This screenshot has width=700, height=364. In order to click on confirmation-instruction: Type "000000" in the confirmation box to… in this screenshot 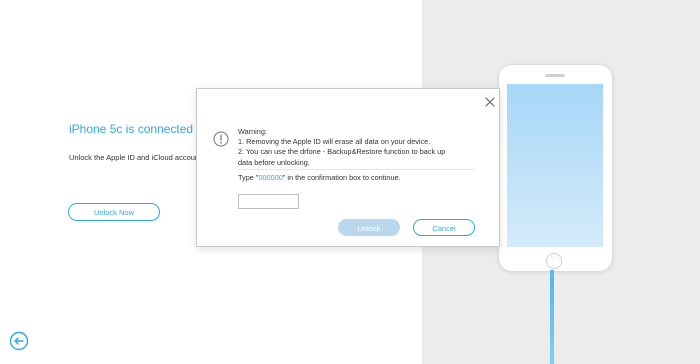, I will do `click(319, 177)`.